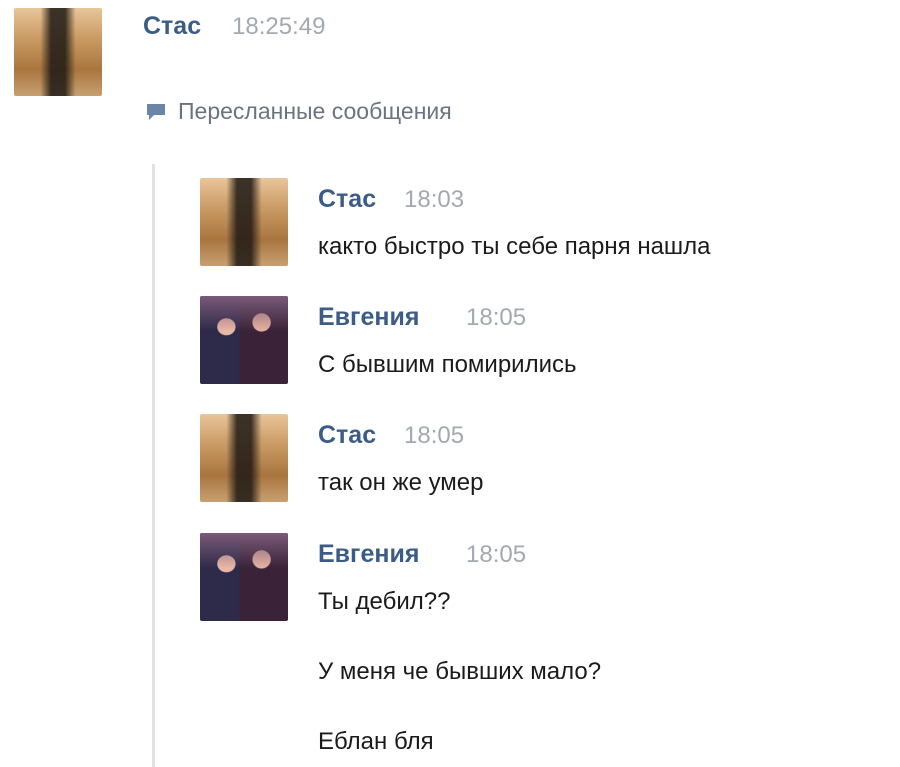 The width and height of the screenshot is (900, 767). What do you see at coordinates (447, 364) in the screenshot?
I see `message-text: С бывшим помирились` at bounding box center [447, 364].